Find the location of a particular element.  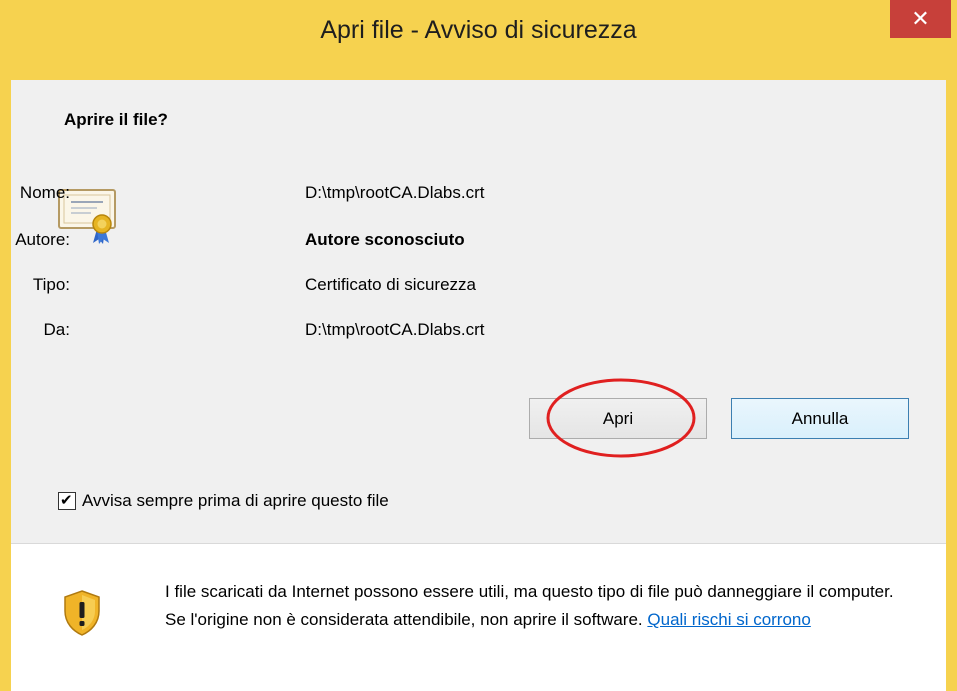

always-warn-checkbox: ✔ is located at coordinates (67, 501).